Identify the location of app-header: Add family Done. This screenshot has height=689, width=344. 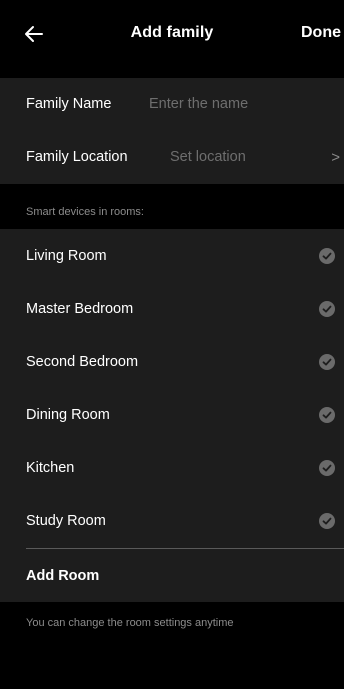
(172, 36).